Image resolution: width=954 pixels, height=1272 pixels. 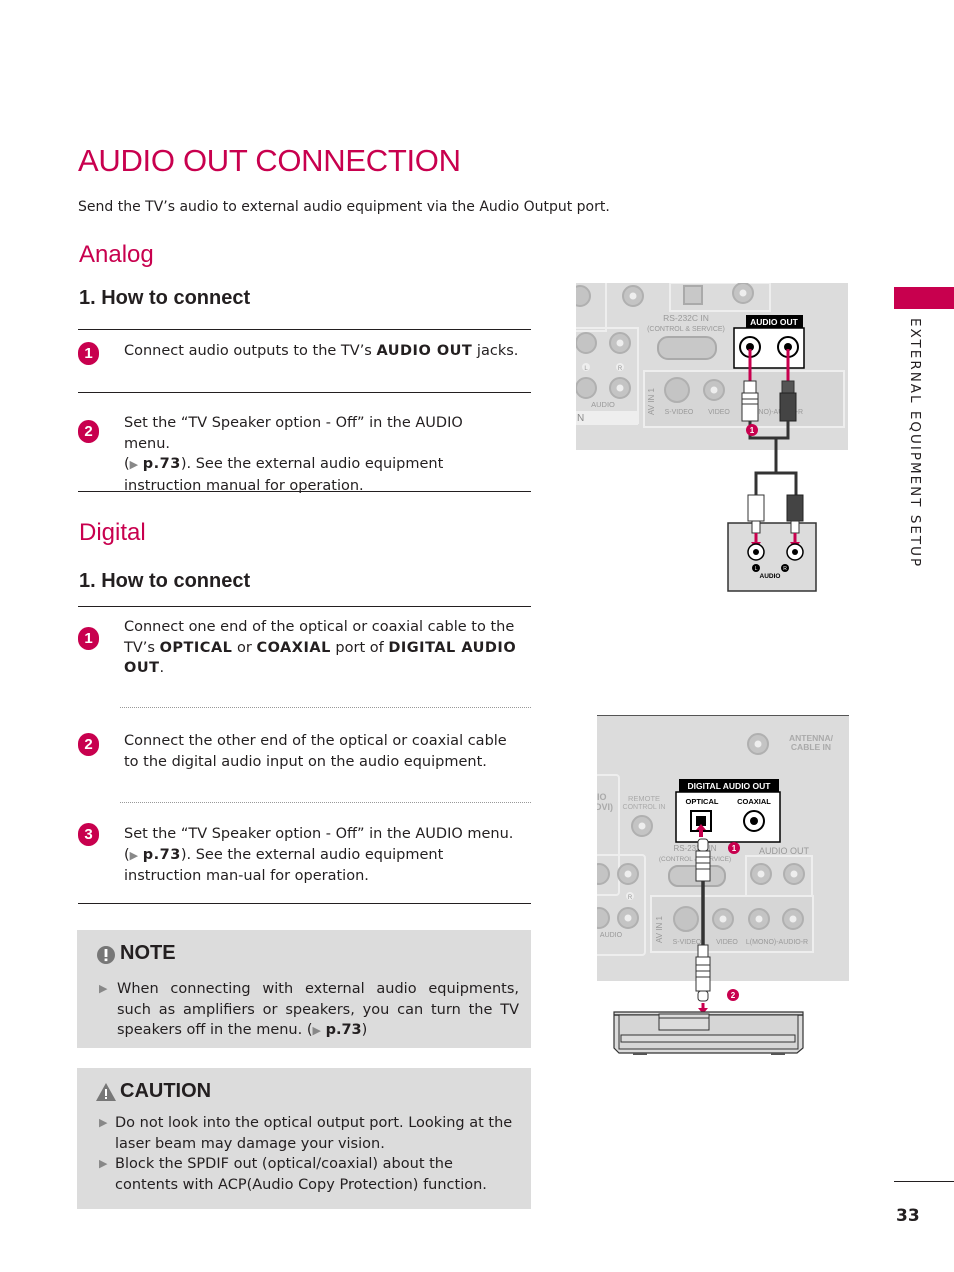 I want to click on exclamation-circle-icon, so click(x=106, y=955).